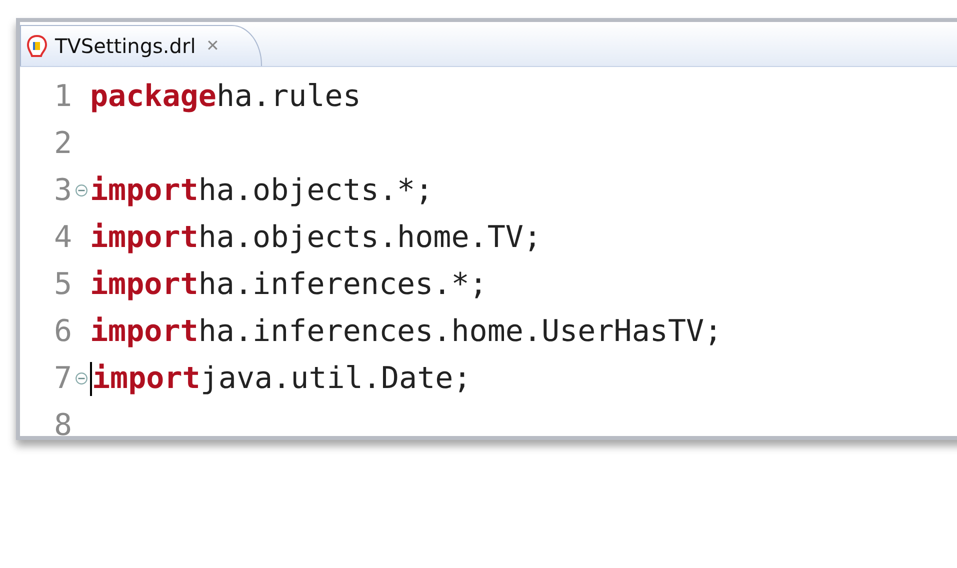  Describe the element at coordinates (62, 143) in the screenshot. I see `line-number: 2` at that location.